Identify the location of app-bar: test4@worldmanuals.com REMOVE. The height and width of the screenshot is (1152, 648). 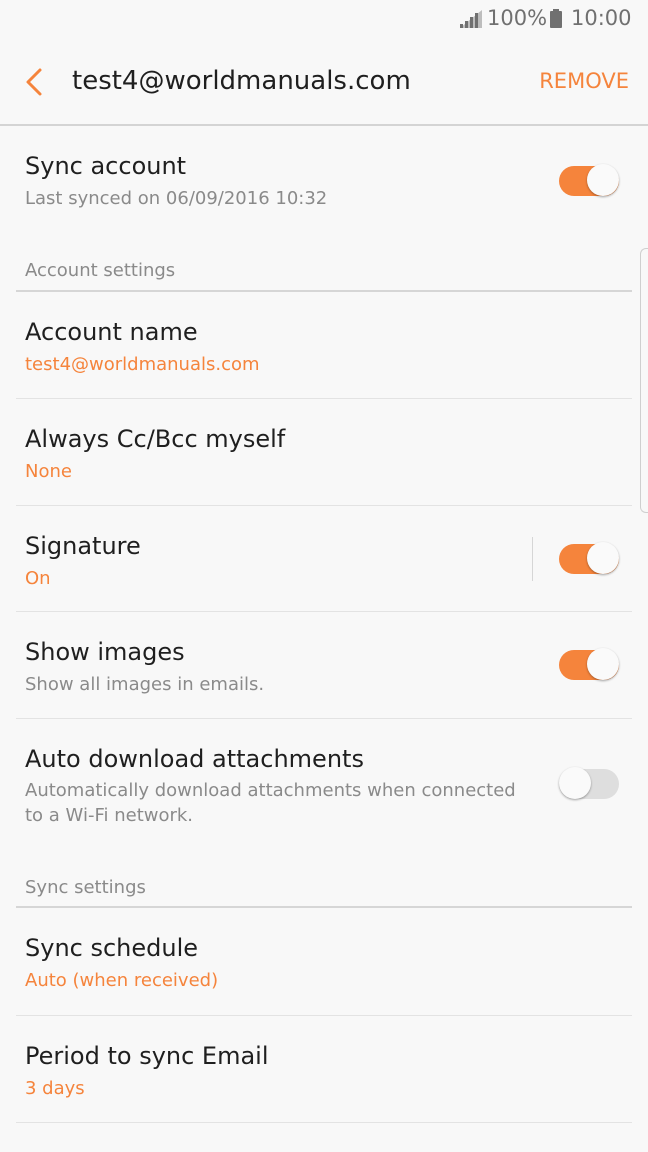
(324, 82).